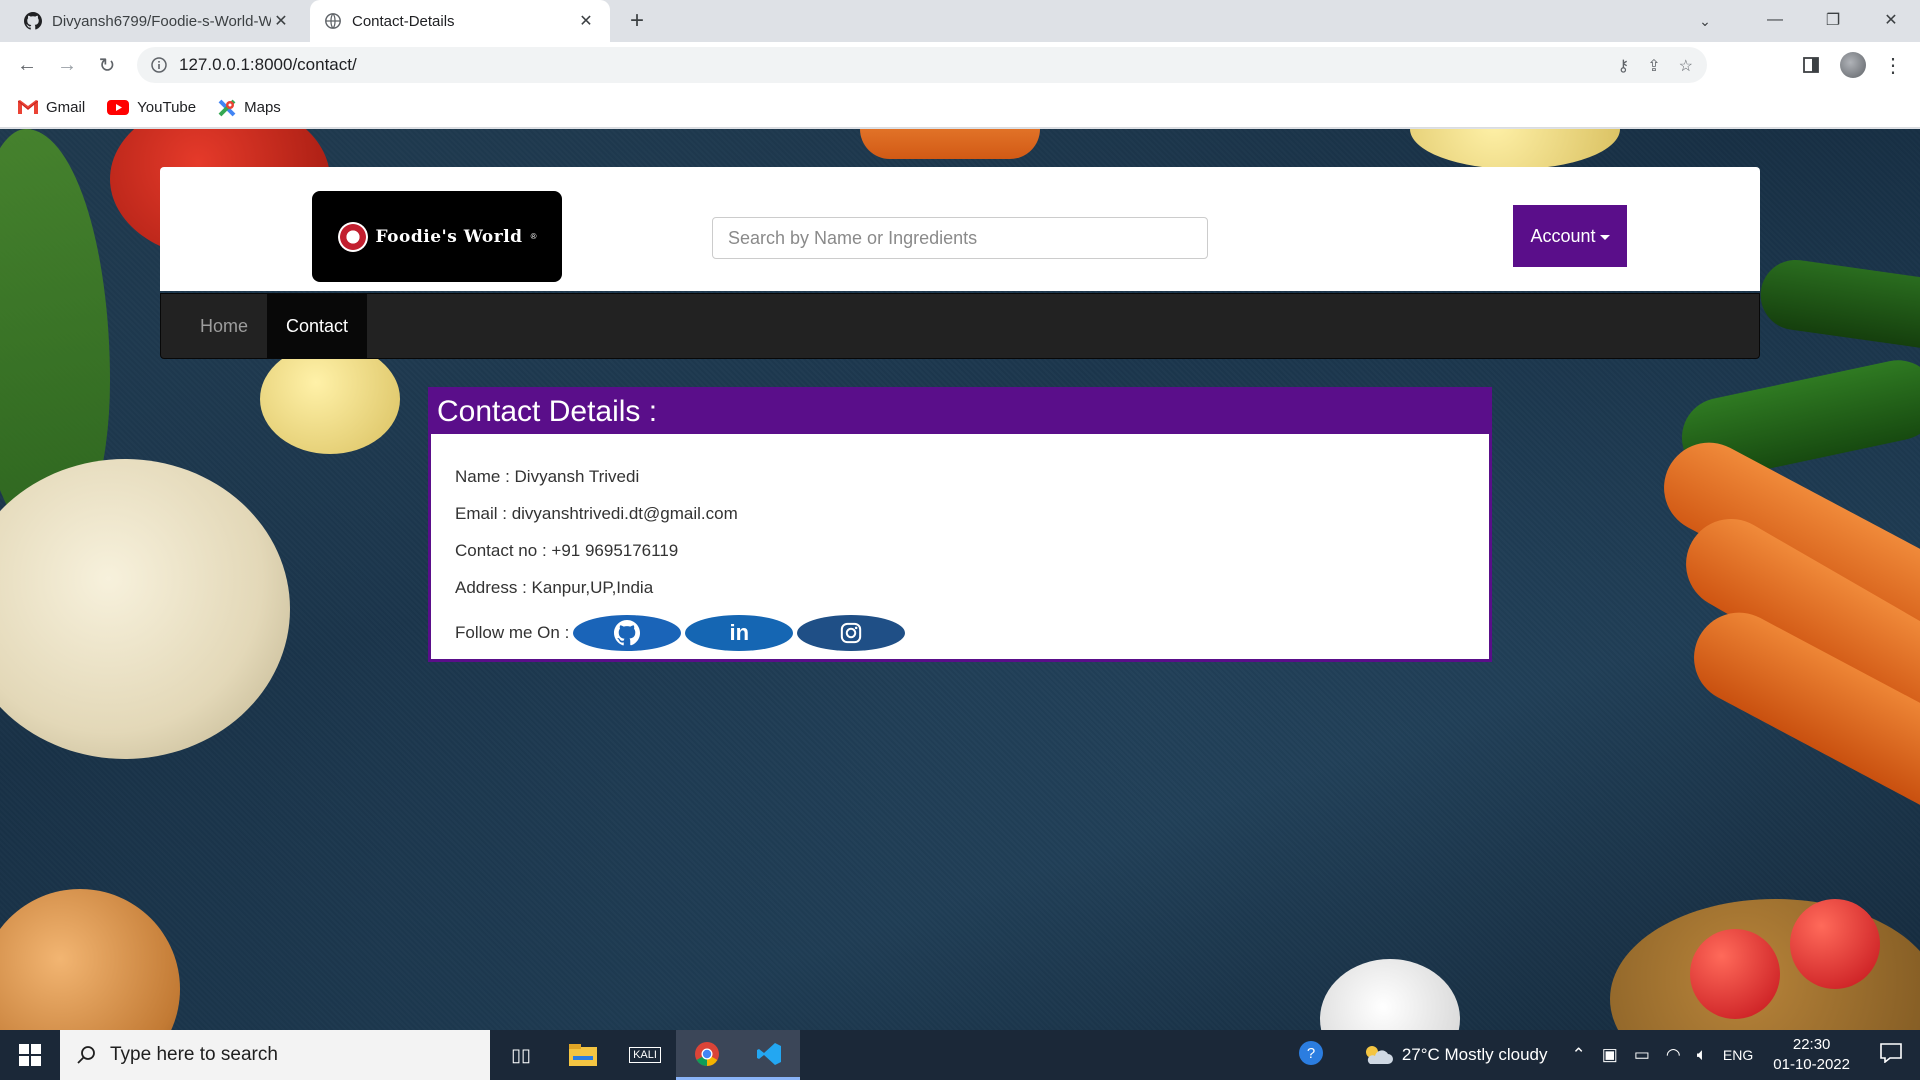 The width and height of the screenshot is (1920, 1080). I want to click on background-carrot, so click(950, 144).